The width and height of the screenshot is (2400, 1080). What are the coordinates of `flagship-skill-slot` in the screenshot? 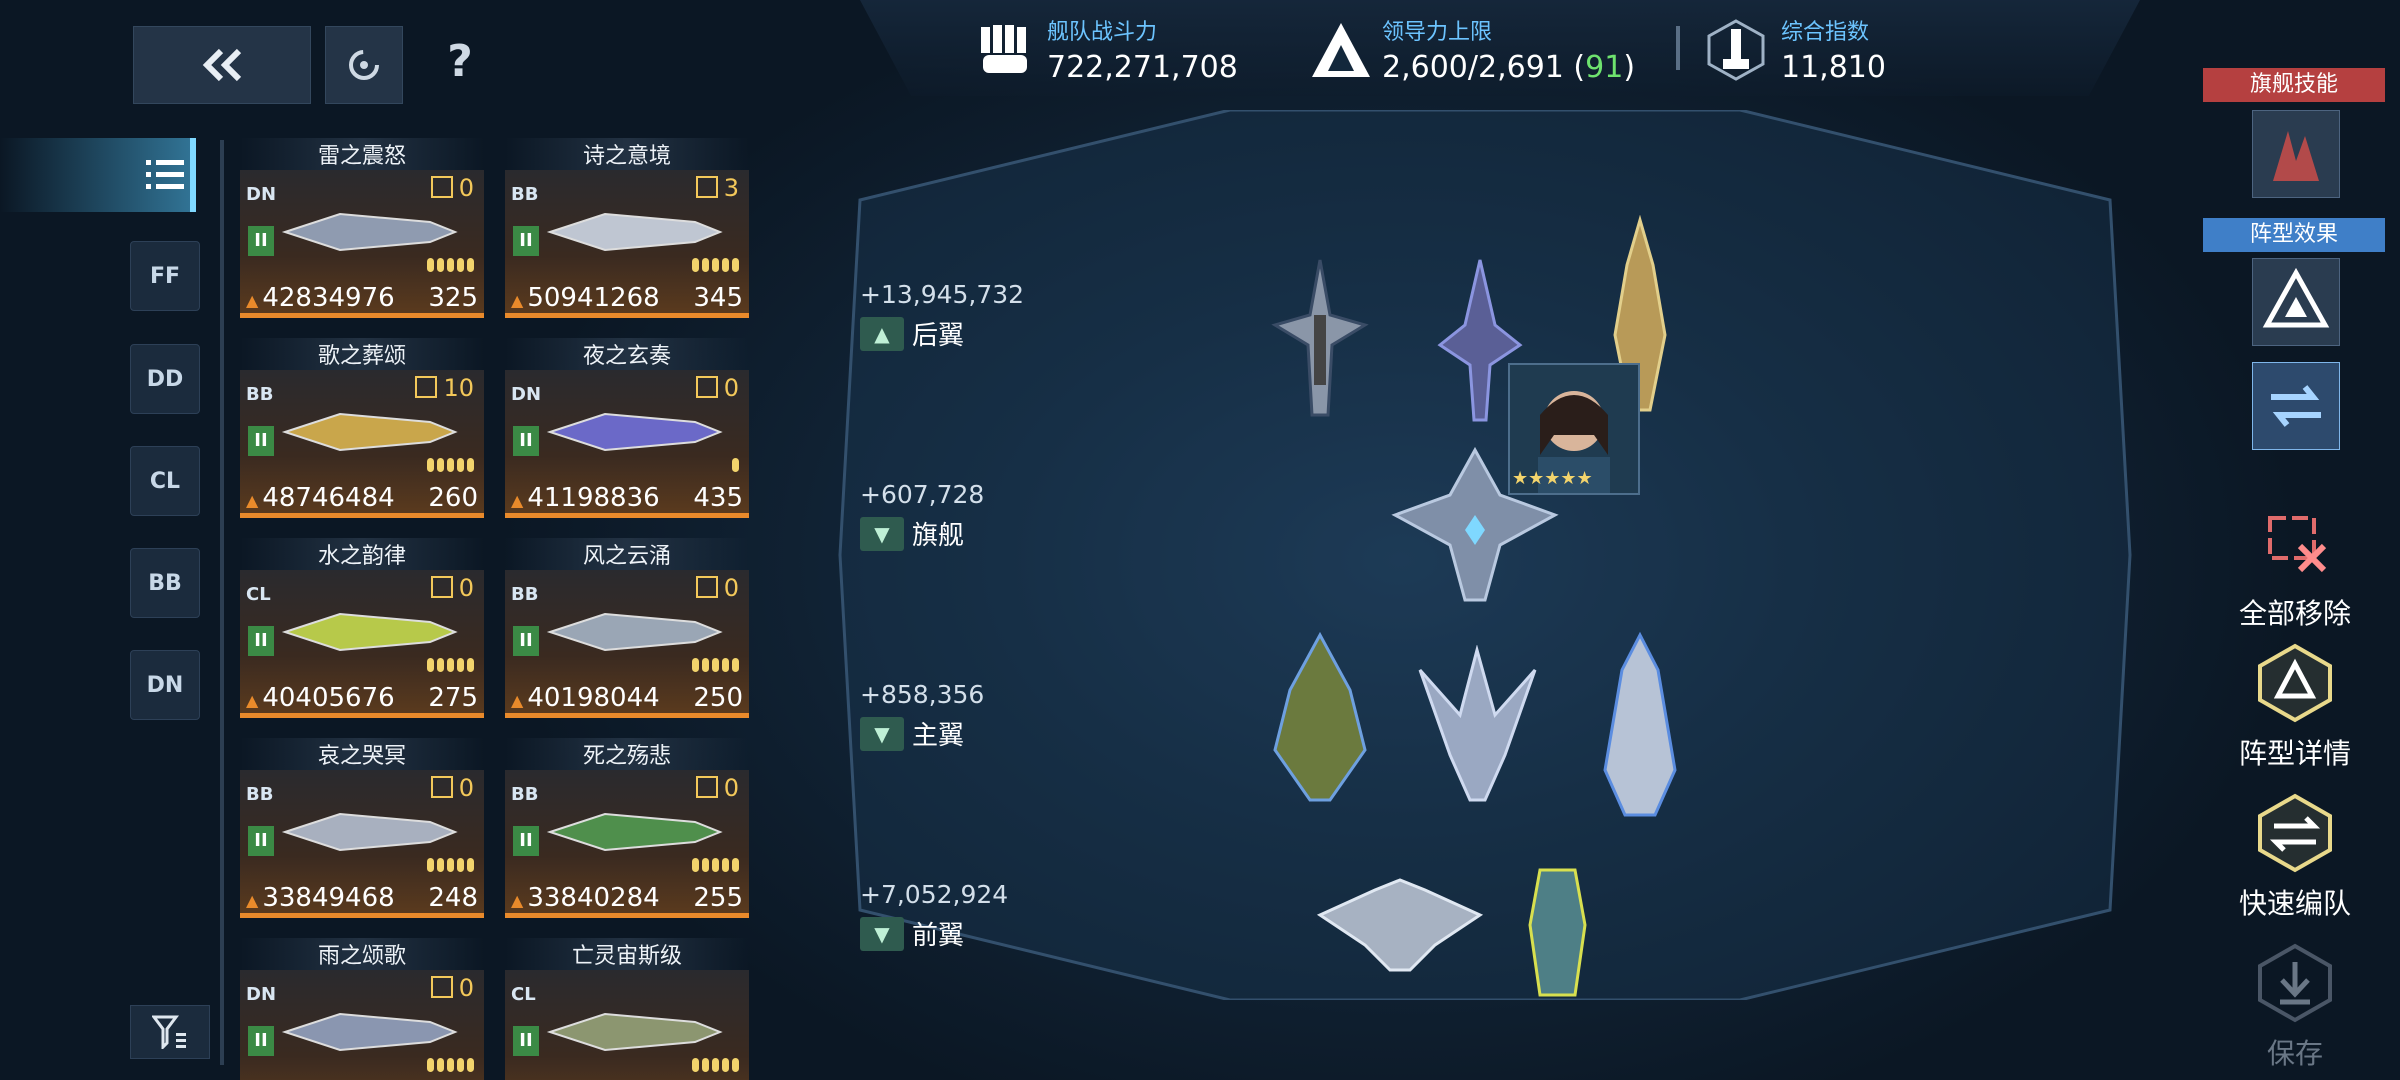 It's located at (2296, 154).